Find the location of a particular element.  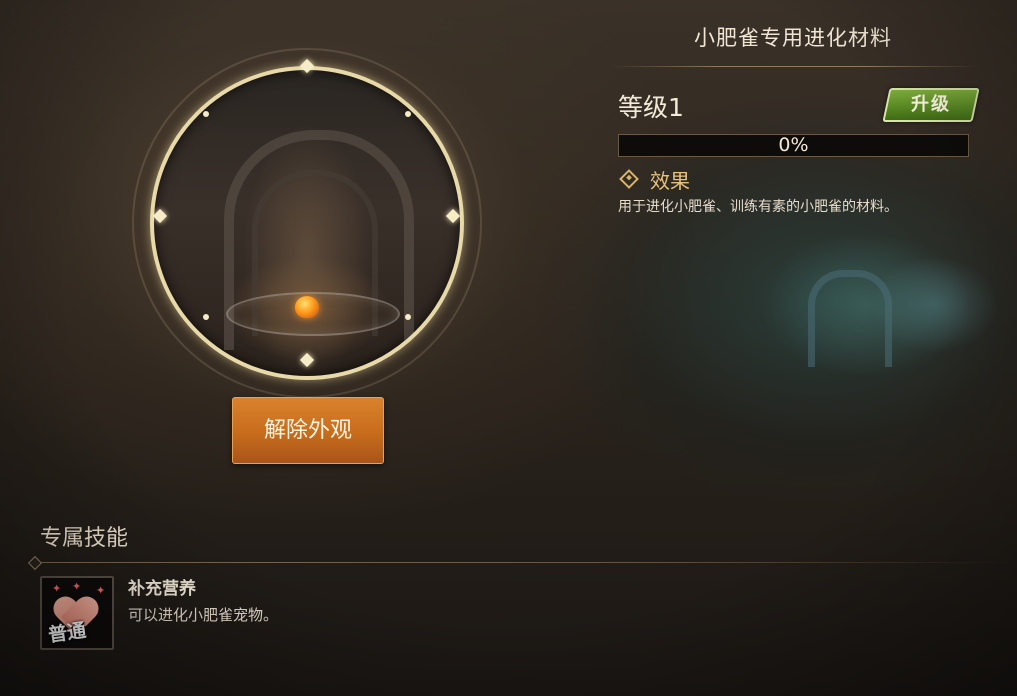

skill-name: 补充营养 is located at coordinates (162, 589).